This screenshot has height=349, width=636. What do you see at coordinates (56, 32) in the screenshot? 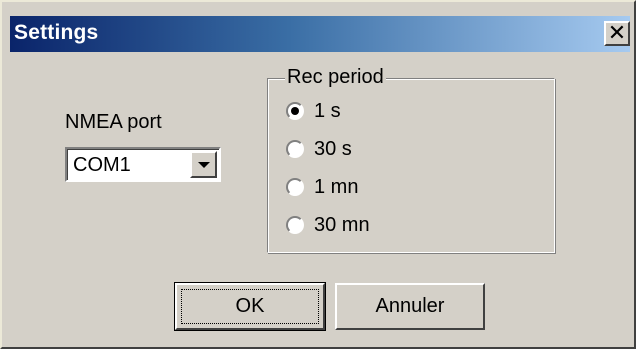
I see `dialog-title: Settings` at bounding box center [56, 32].